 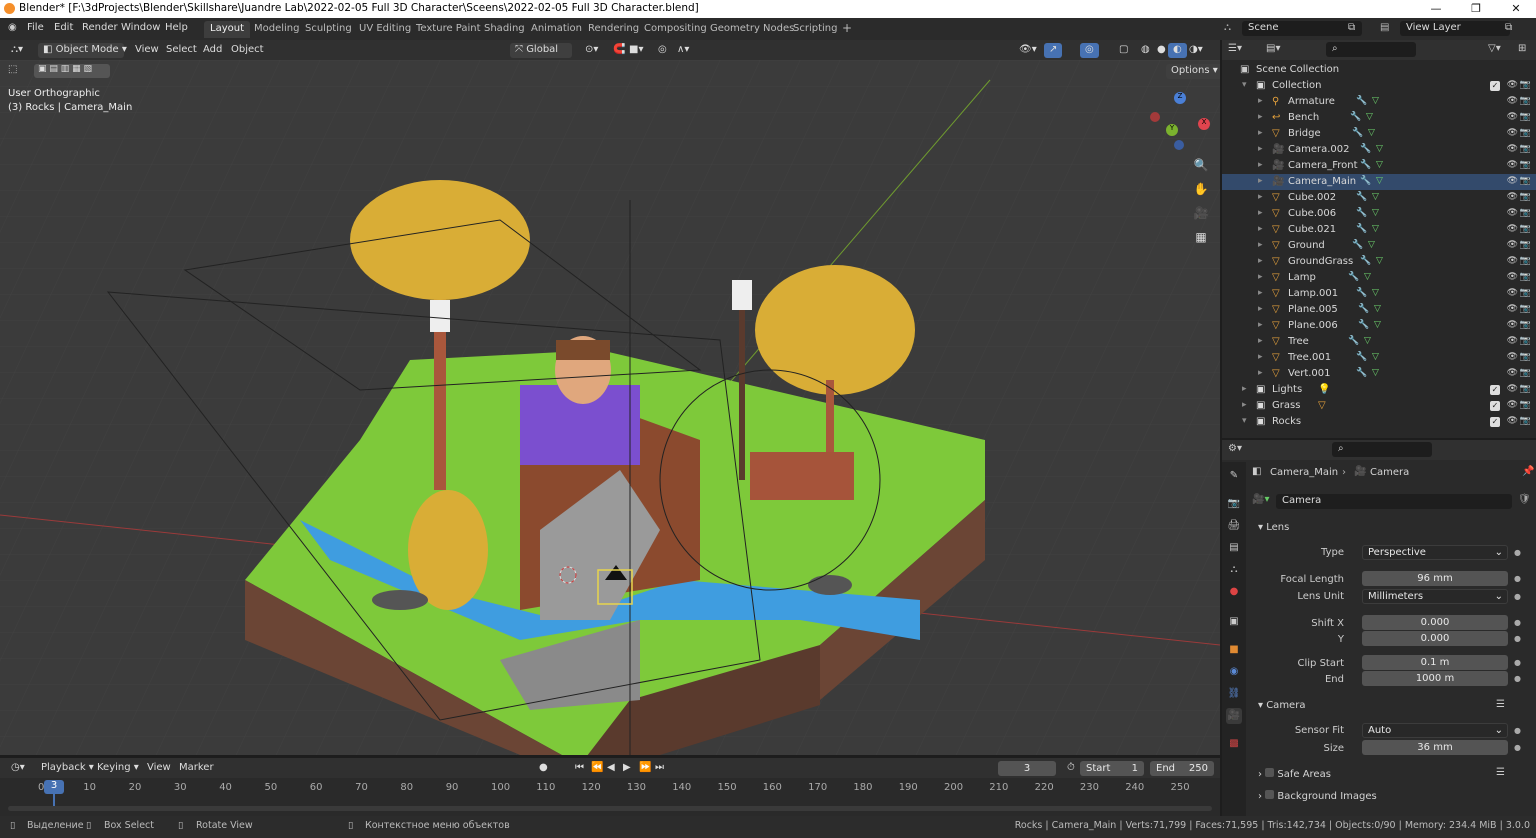 I want to click on x-axis-icon: X, so click(x=1204, y=124).